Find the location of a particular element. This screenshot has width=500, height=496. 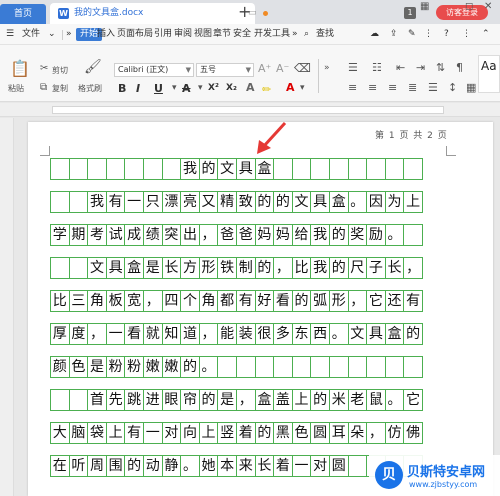

underline-button: U is located at coordinates (158, 88).